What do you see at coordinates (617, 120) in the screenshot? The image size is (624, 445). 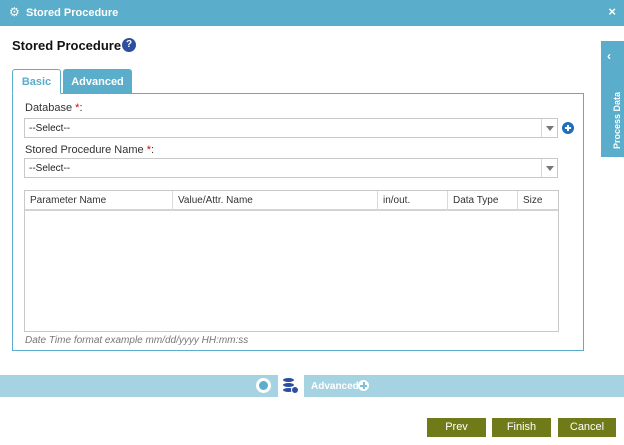 I see `process-data-label: Process Data` at bounding box center [617, 120].